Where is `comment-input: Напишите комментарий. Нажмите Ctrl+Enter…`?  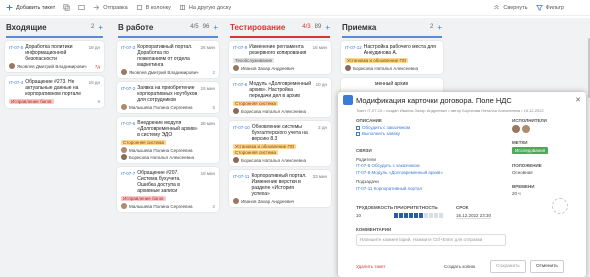
comment-input: Напишите комментарий. Нажмите Ctrl+Enter… is located at coordinates (431, 240).